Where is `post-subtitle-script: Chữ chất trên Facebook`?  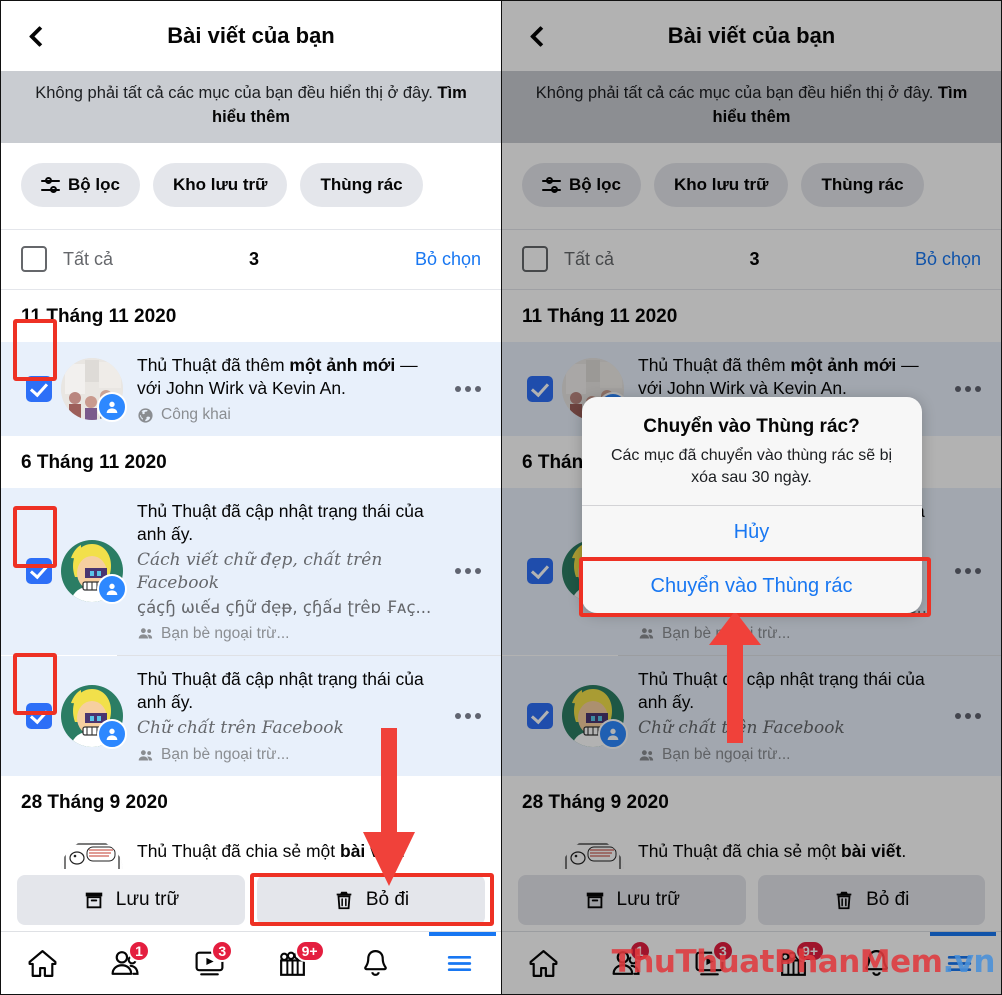
post-subtitle-script: Chữ chất trên Facebook is located at coordinates (240, 728).